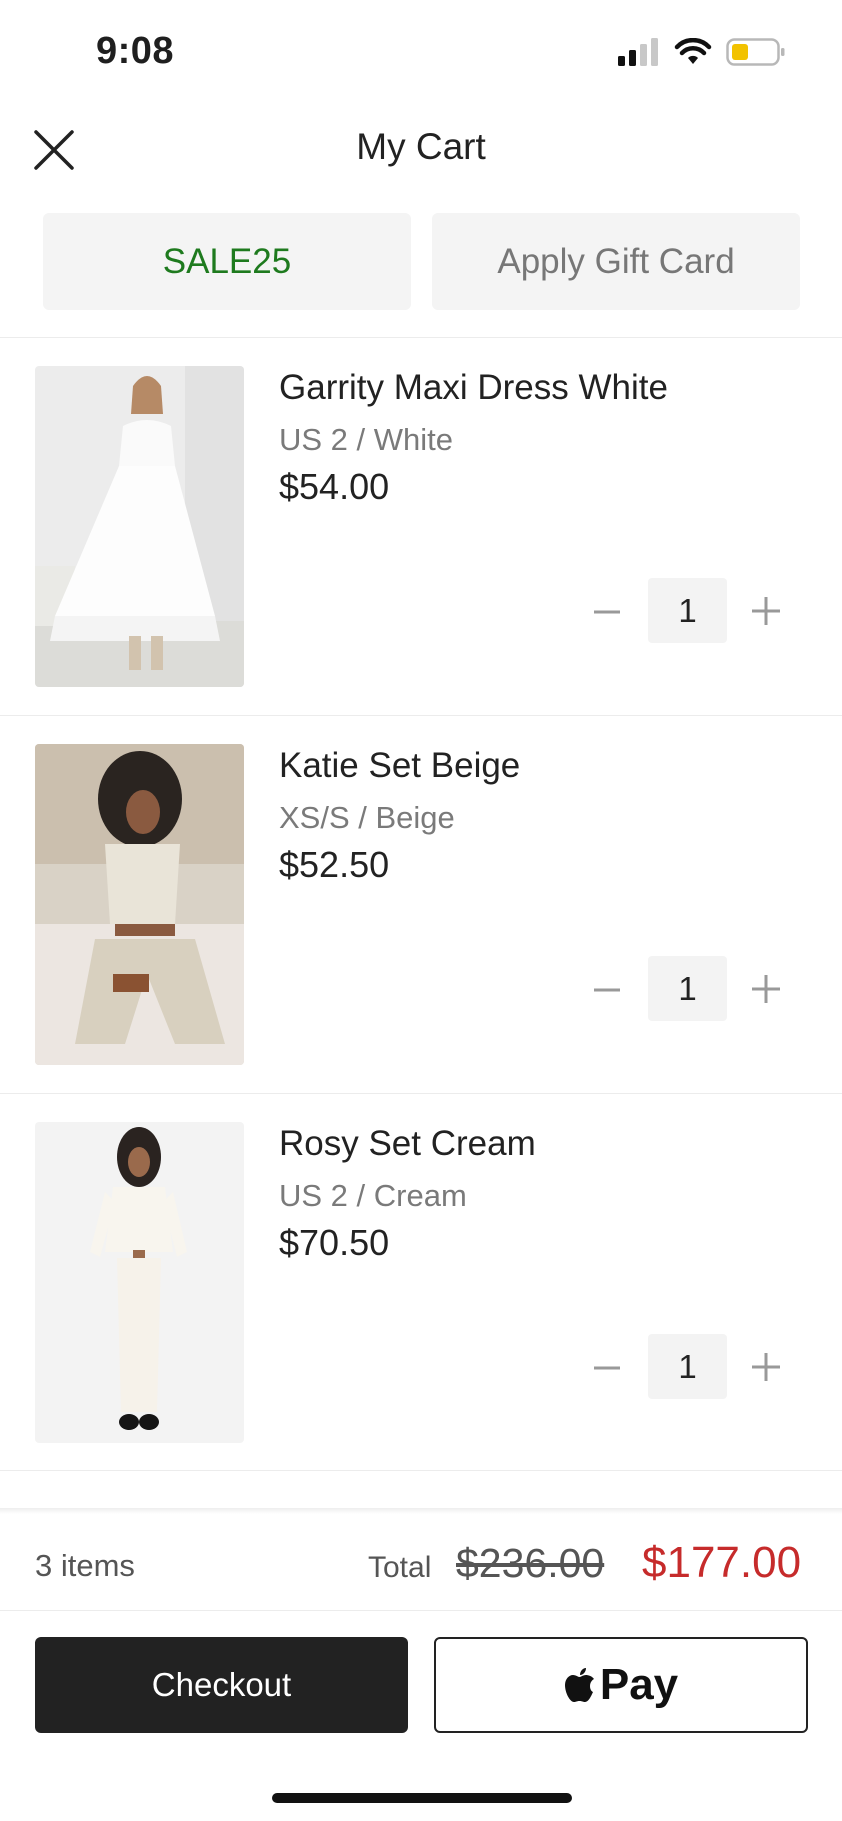  What do you see at coordinates (334, 1242) in the screenshot?
I see `product-price: $70.50` at bounding box center [334, 1242].